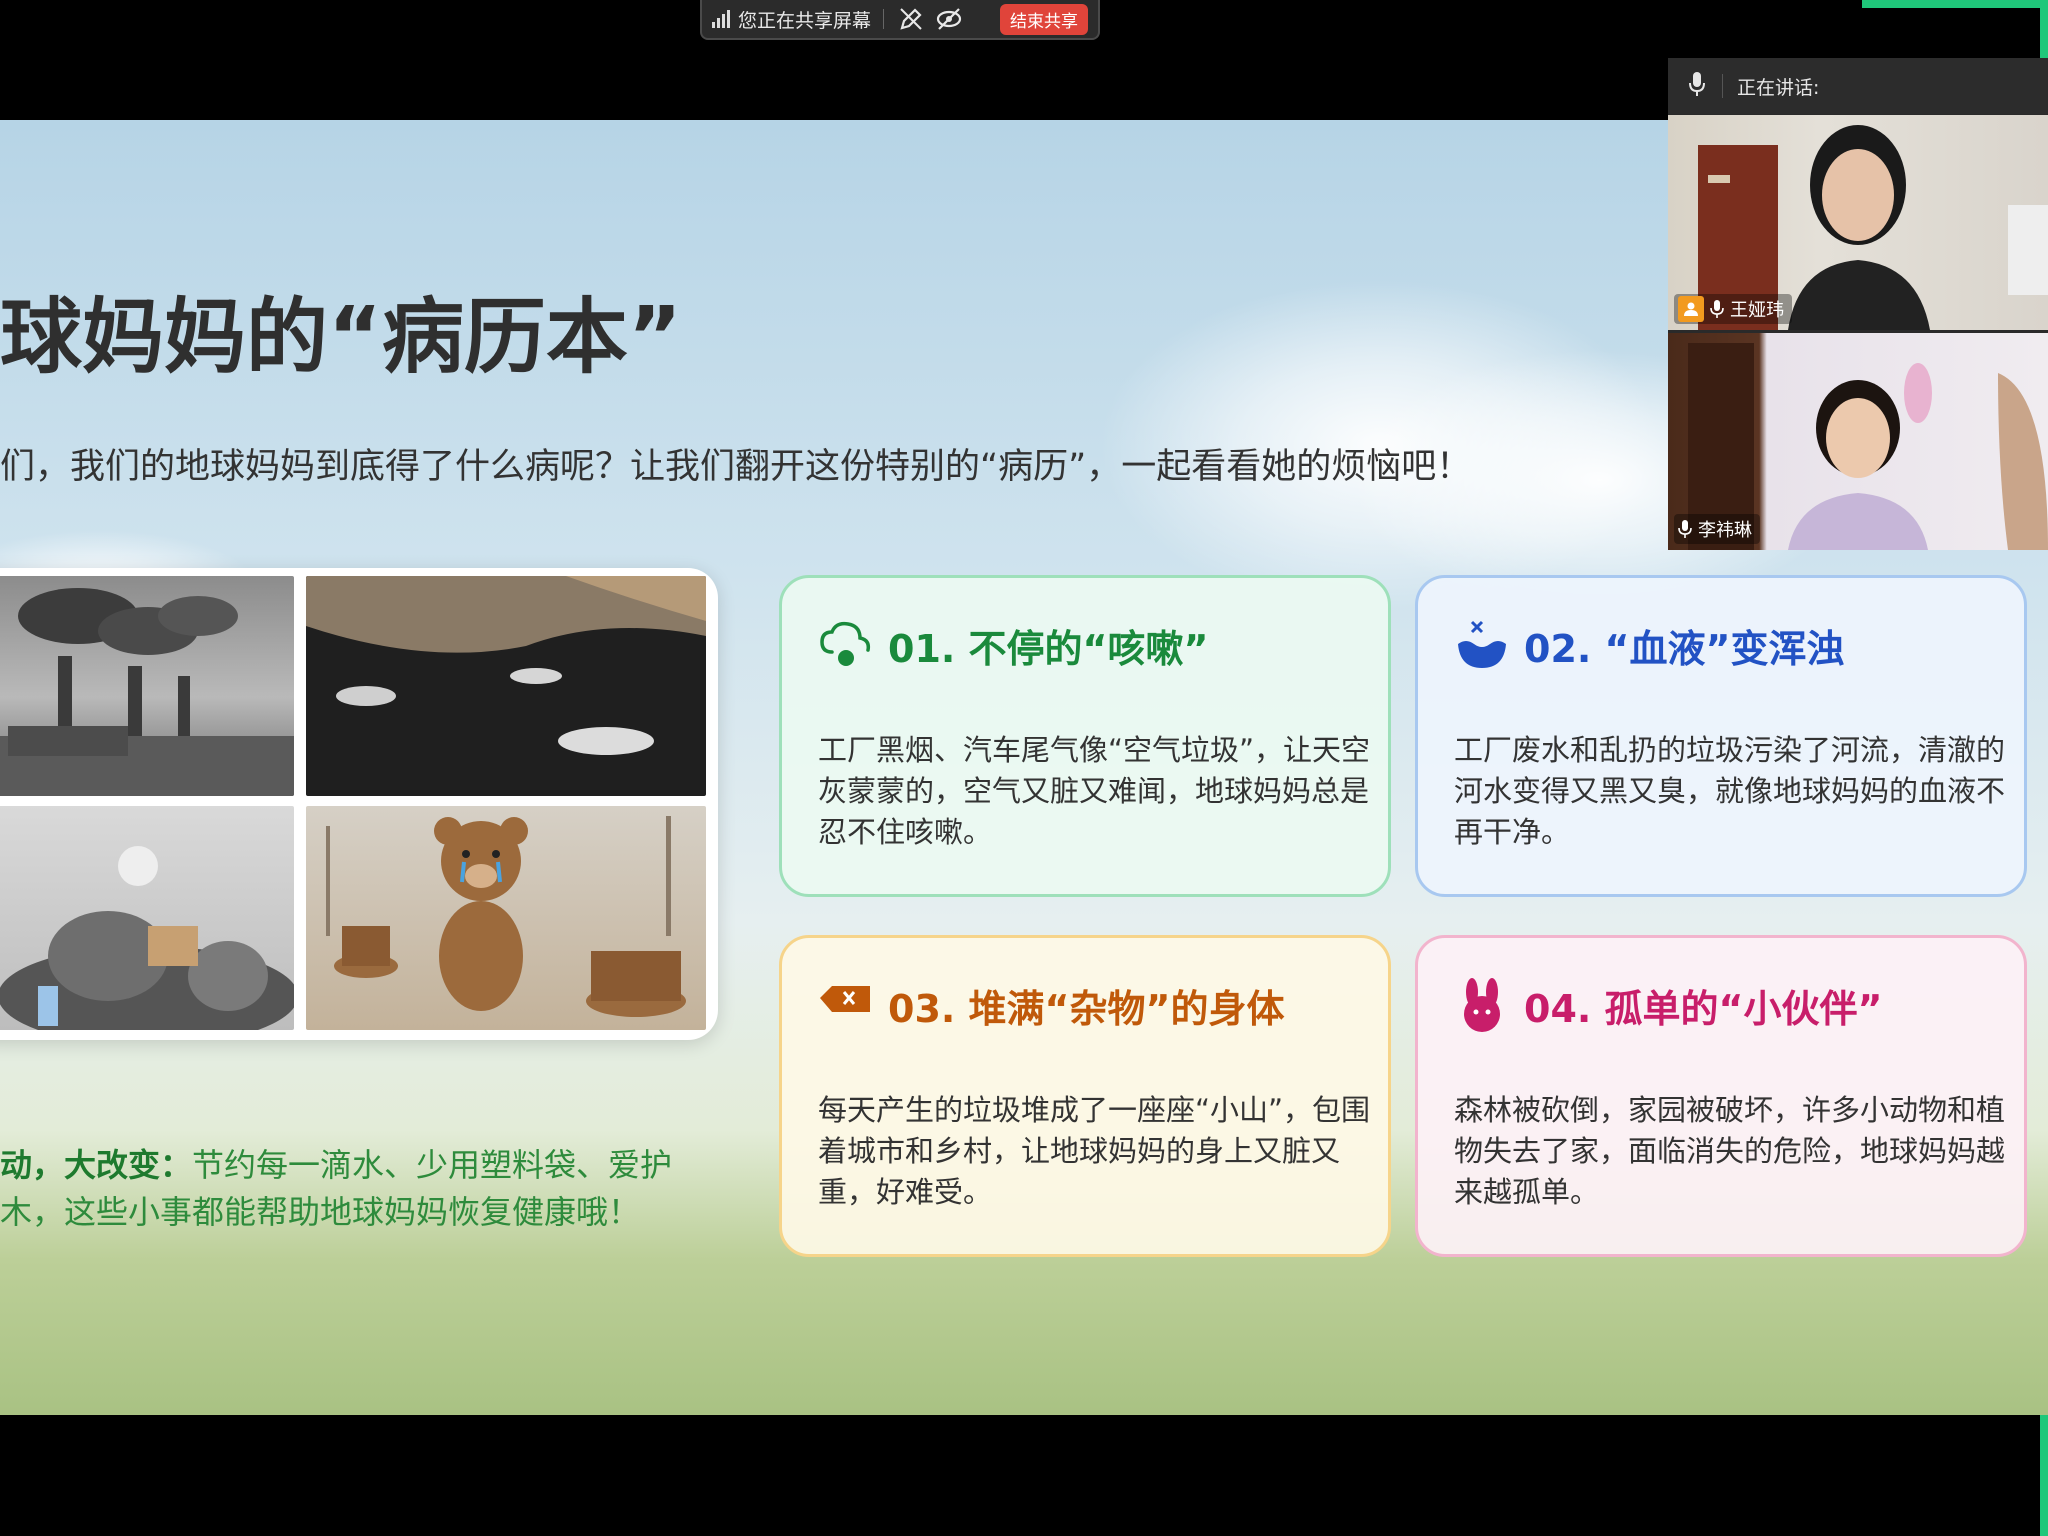 The image size is (2048, 1536). Describe the element at coordinates (722, 19) in the screenshot. I see `signal-icon` at that location.